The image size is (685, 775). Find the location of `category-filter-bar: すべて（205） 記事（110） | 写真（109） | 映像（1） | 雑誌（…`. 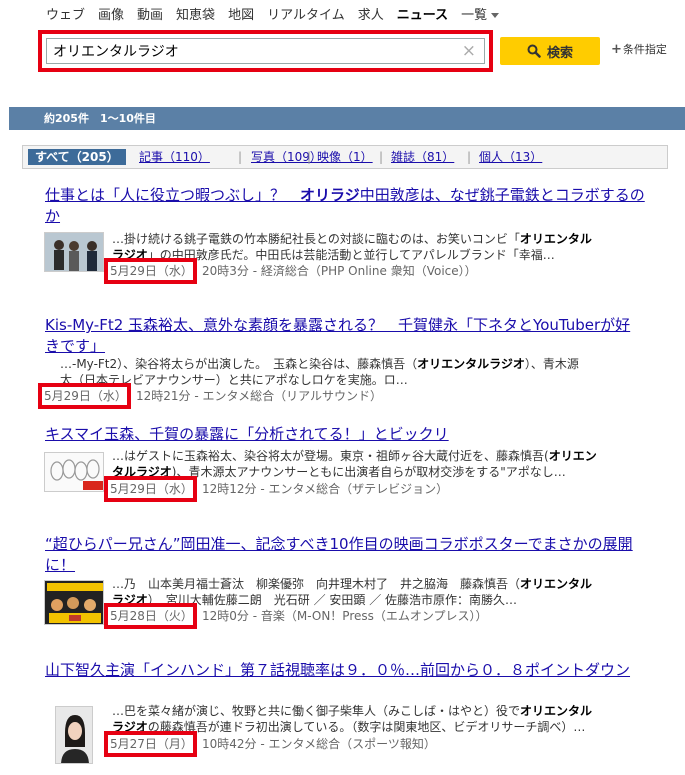

category-filter-bar: すべて（205） 記事（110） | 写真（109） | 映像（1） | 雑誌（… is located at coordinates (345, 157).